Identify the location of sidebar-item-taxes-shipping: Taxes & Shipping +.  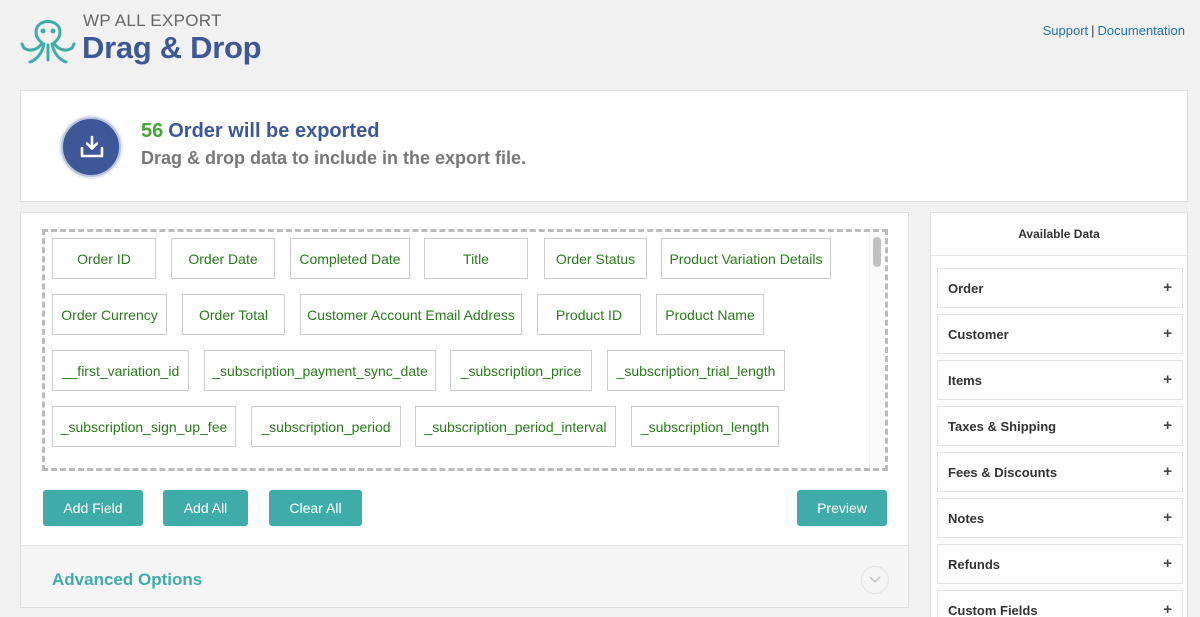
(1060, 426).